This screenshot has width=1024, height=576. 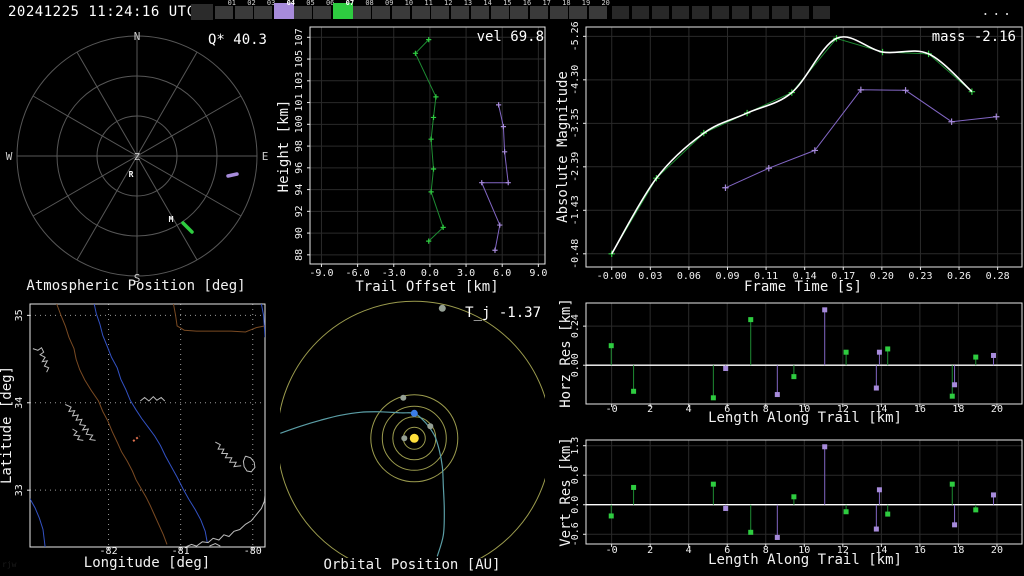 What do you see at coordinates (575, 36) in the screenshot?
I see `y-tick-label: -5.26` at bounding box center [575, 36].